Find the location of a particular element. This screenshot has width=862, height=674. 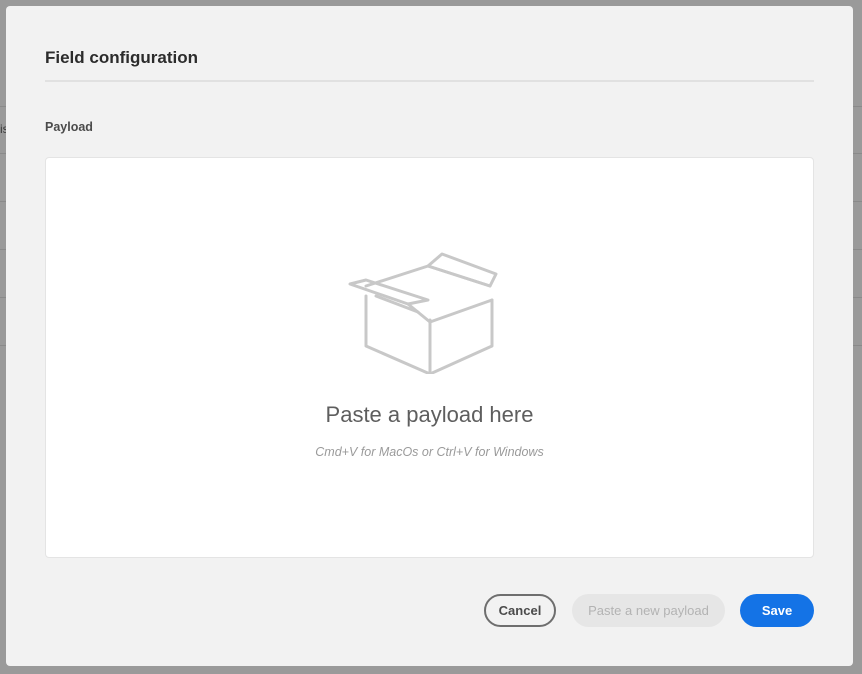

dialog-title: Field configuration is located at coordinates (121, 57).